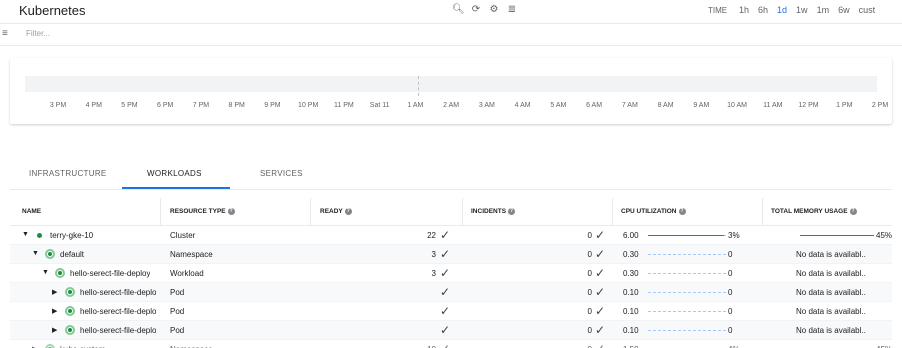 The image size is (902, 348). Describe the element at coordinates (744, 10) in the screenshot. I see `time-range-1h: 1h` at that location.